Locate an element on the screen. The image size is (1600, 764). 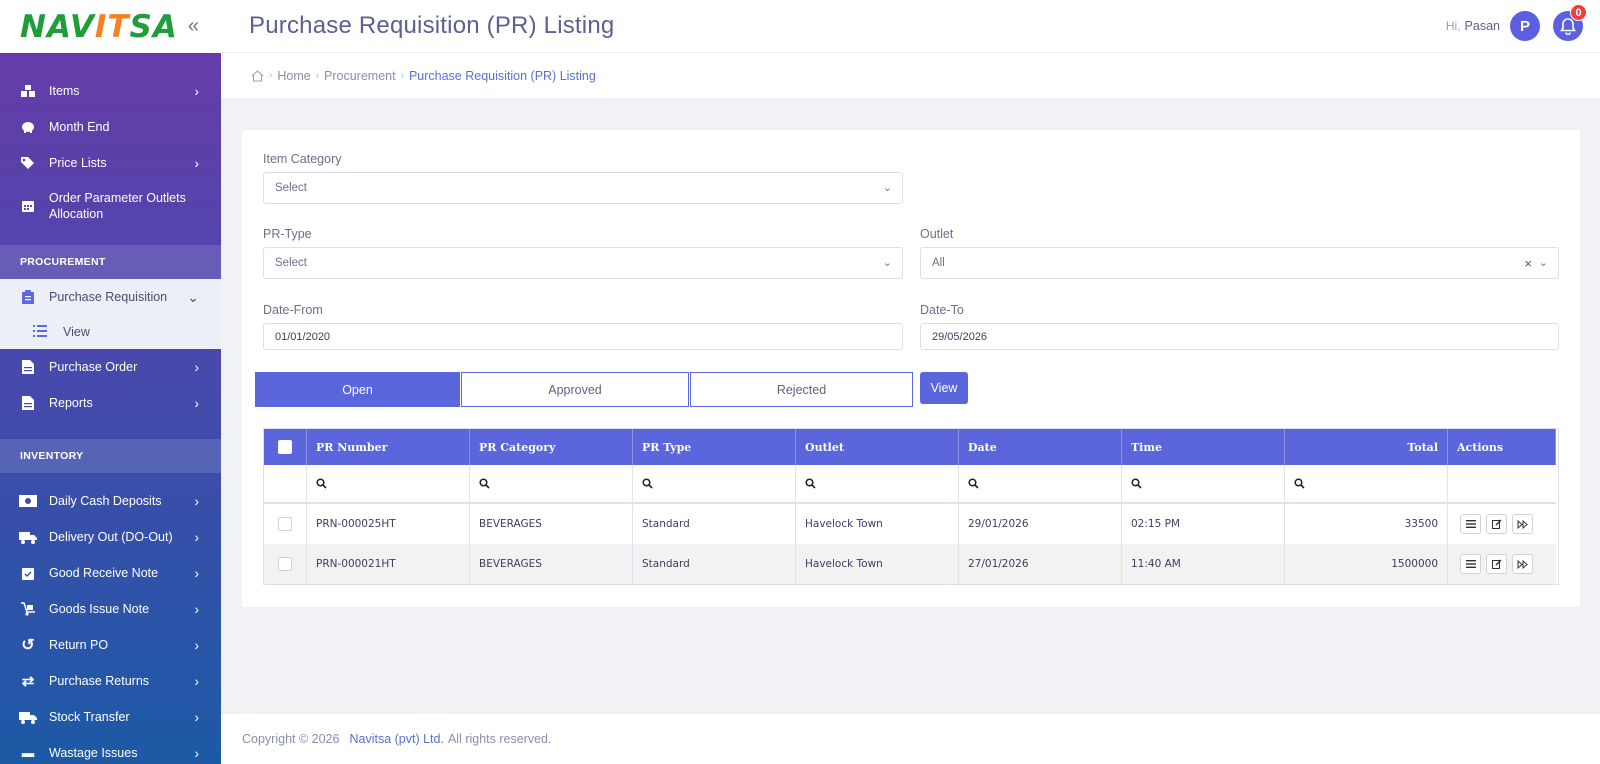
breadcrumb-home: Home is located at coordinates (293, 76).